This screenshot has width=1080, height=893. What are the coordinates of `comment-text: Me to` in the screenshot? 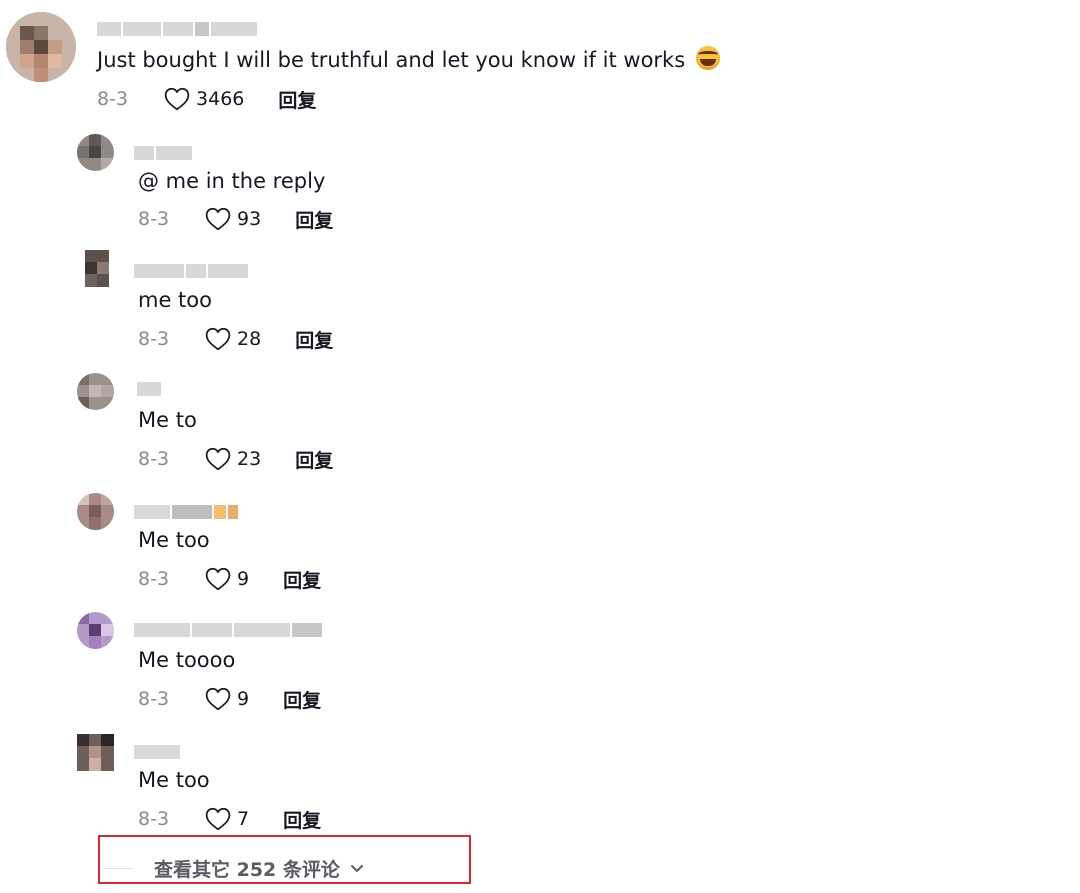 It's located at (167, 420).